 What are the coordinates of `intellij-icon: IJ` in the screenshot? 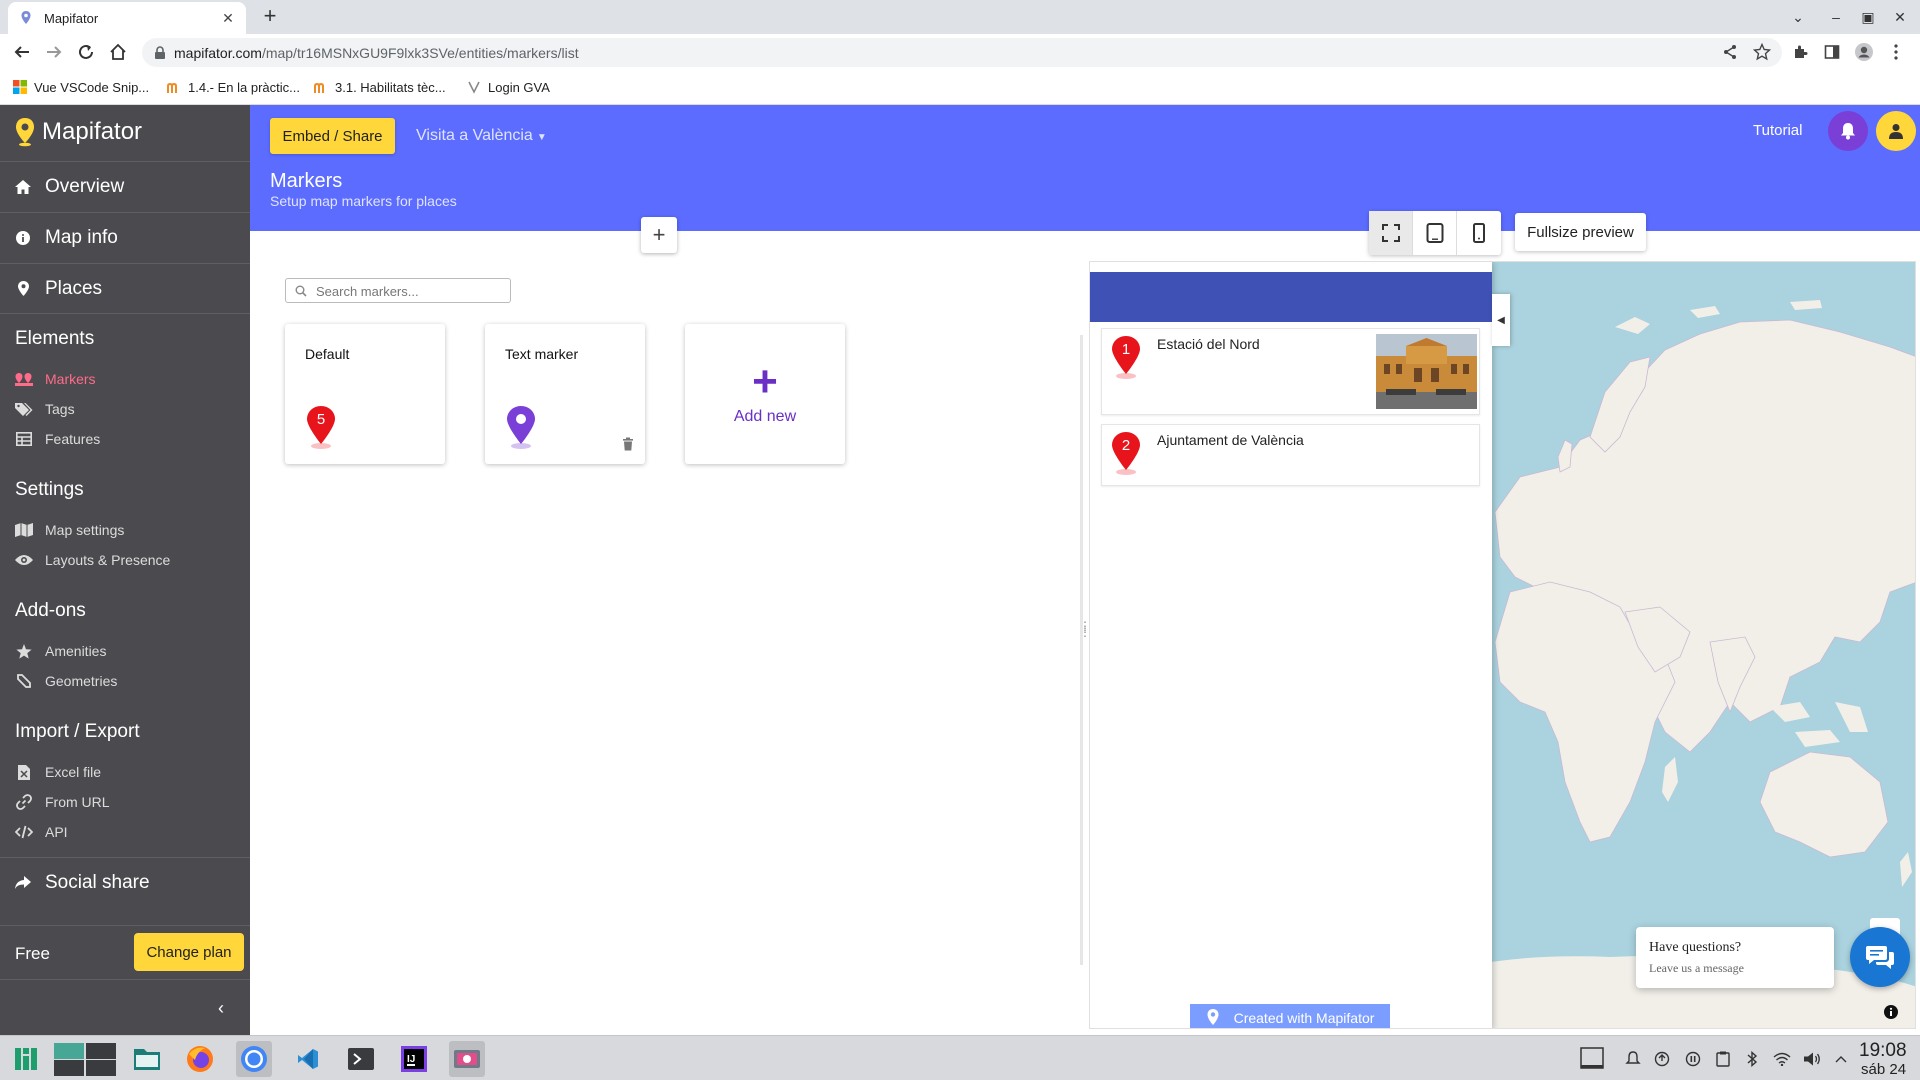 It's located at (414, 1059).